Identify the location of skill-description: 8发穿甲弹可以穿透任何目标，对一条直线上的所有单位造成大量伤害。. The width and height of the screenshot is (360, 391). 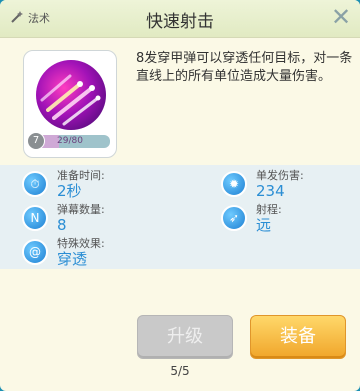
(244, 67).